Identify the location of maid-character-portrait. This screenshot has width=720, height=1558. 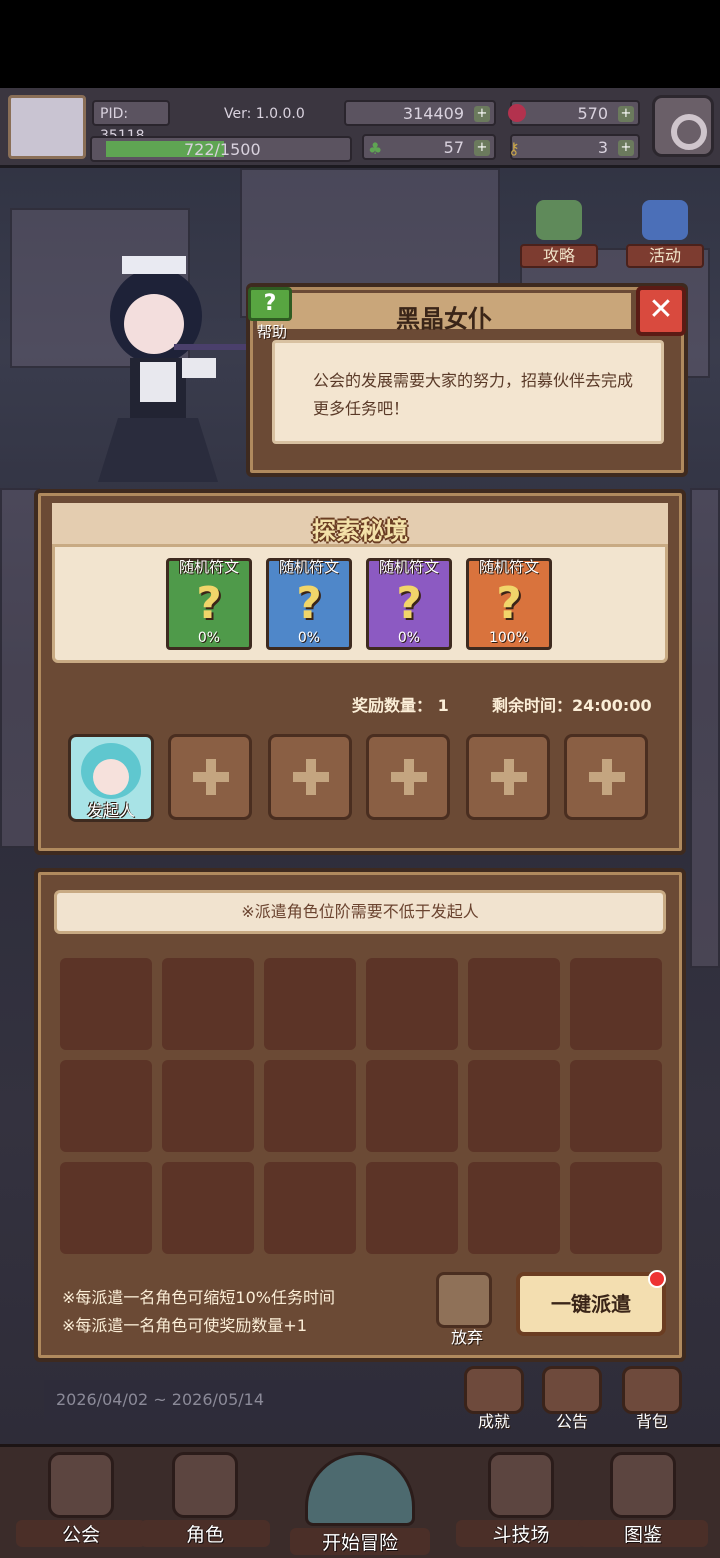
(174, 369).